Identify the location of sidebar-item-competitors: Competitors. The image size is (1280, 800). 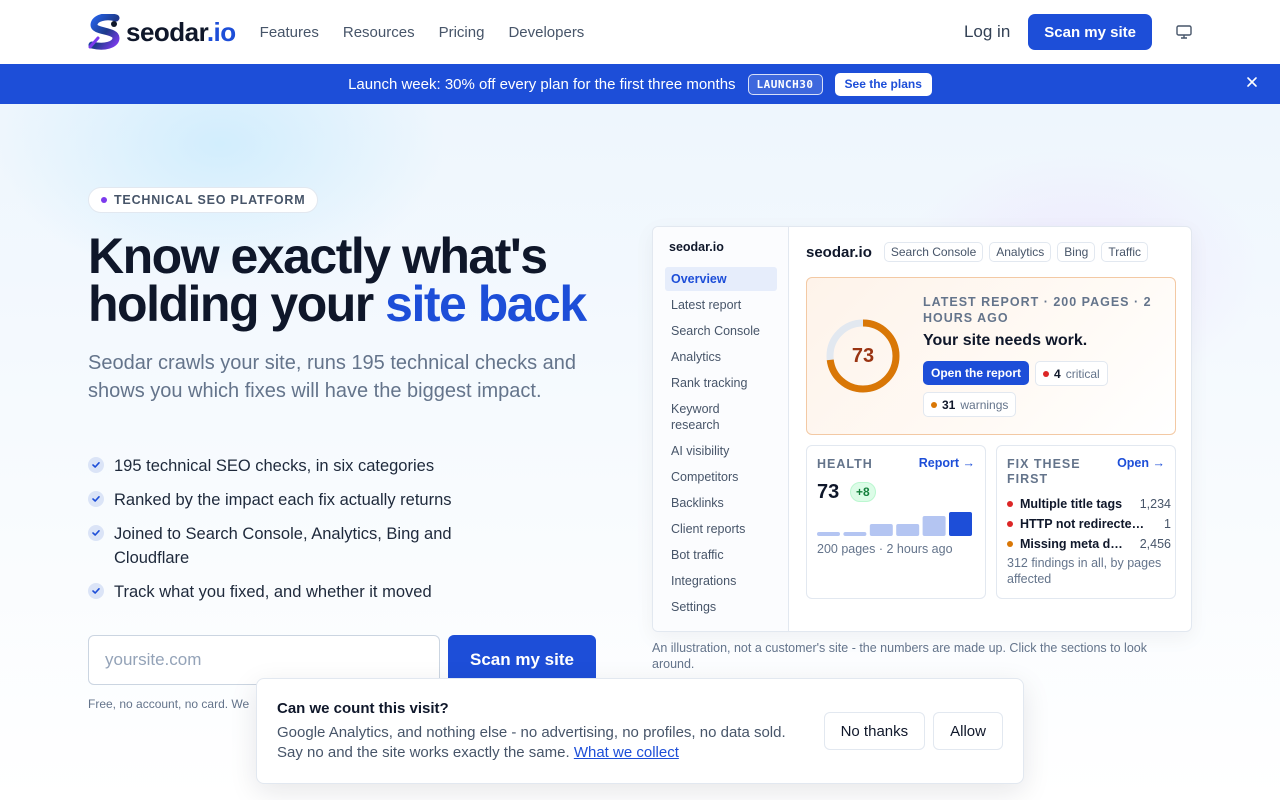
(721, 477).